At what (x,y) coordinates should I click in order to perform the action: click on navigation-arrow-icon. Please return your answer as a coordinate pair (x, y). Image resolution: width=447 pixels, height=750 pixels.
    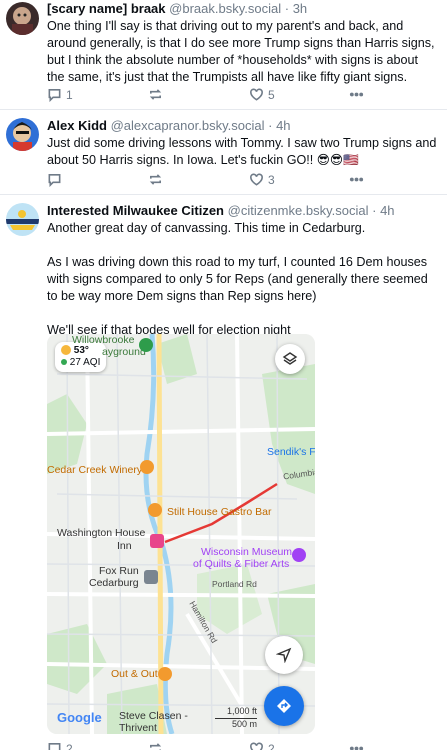
    Looking at the image, I should click on (284, 655).